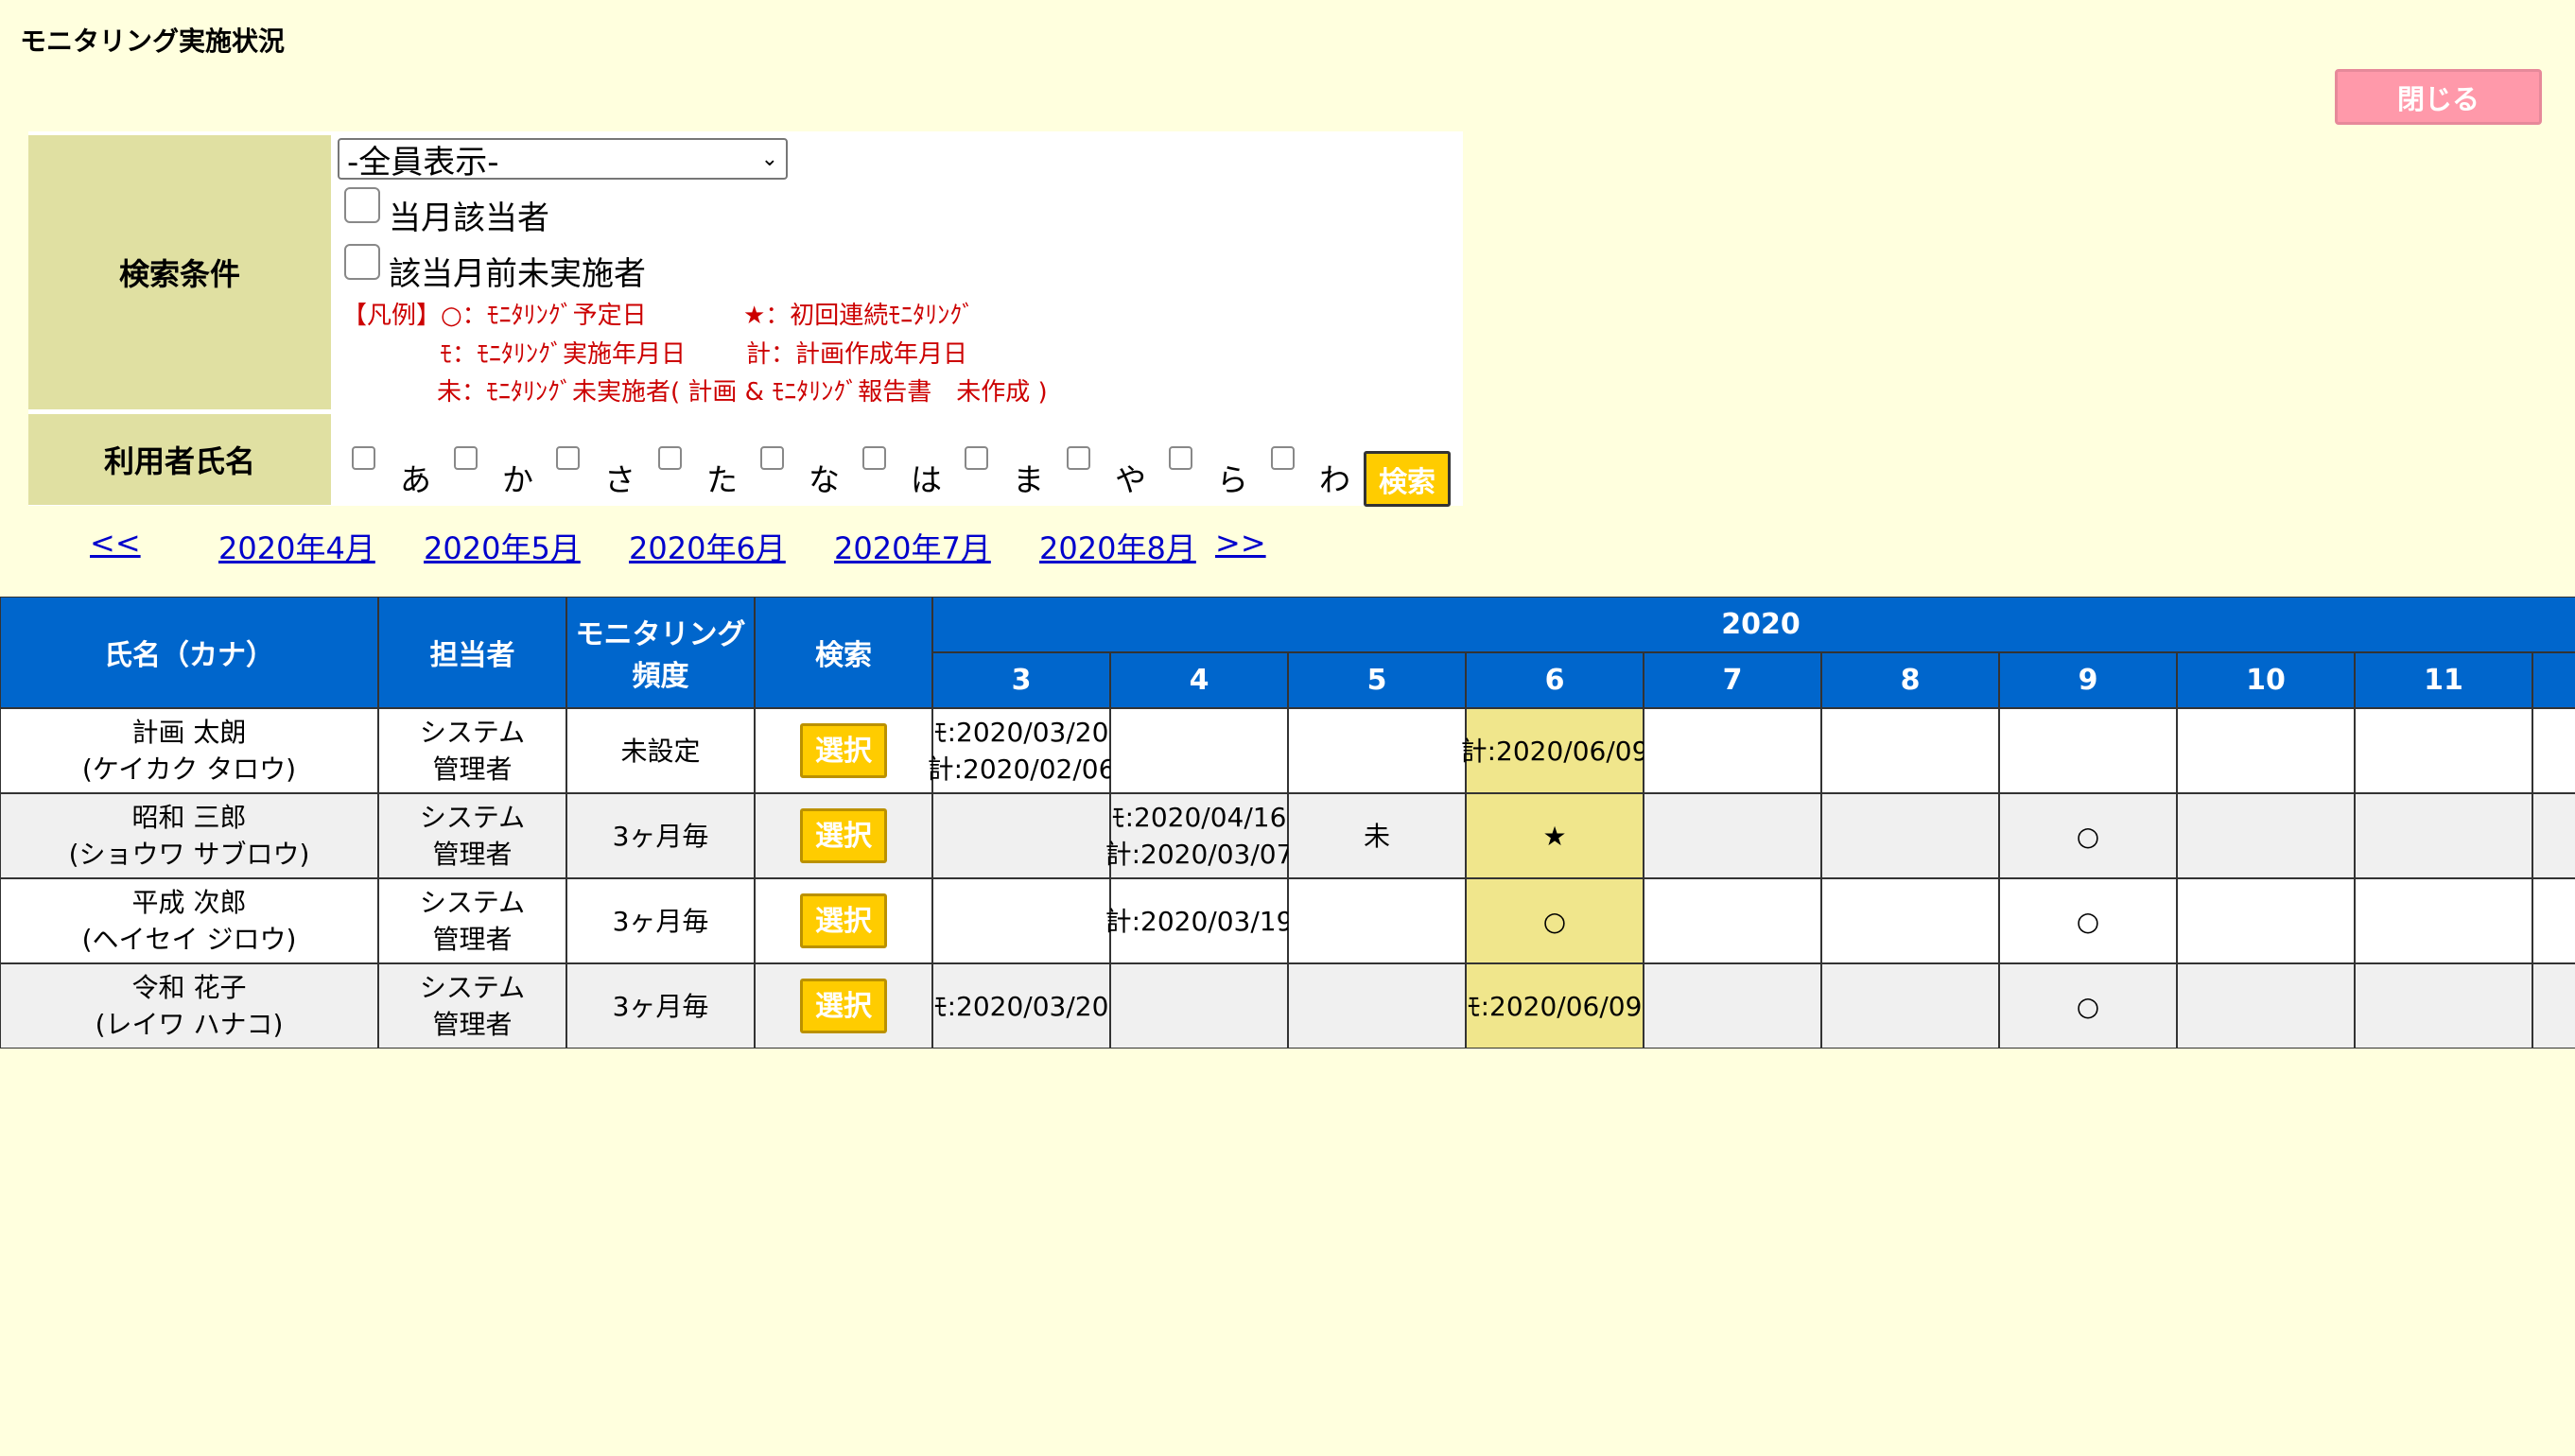 This screenshot has height=1456, width=2575. What do you see at coordinates (769, 159) in the screenshot?
I see `chevron-down-icon: ⌄` at bounding box center [769, 159].